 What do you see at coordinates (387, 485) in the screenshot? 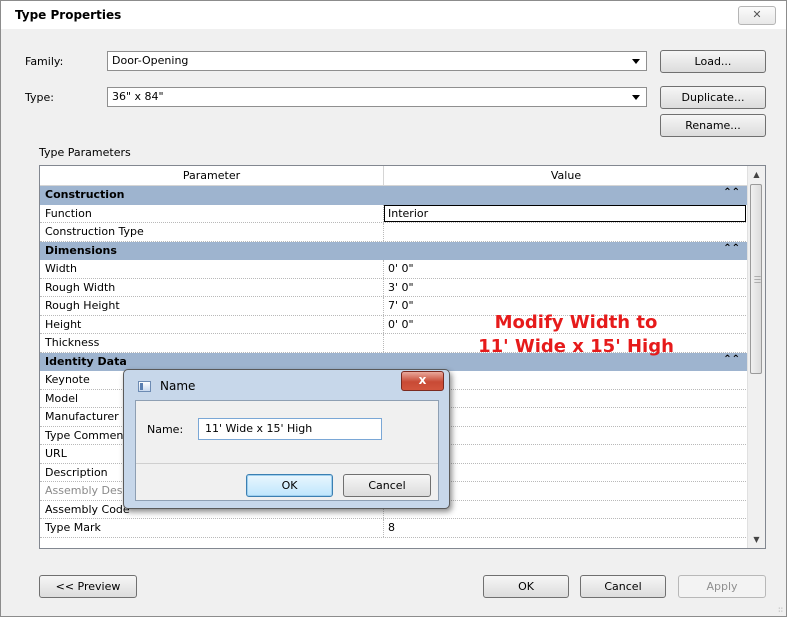
I see `name-cancel-button: Cancel` at bounding box center [387, 485].